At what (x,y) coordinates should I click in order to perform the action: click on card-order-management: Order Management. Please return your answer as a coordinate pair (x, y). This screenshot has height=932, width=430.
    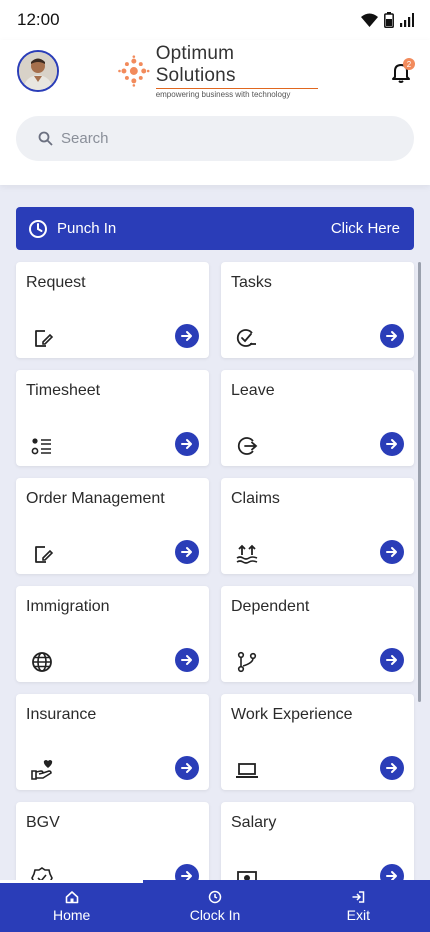
    Looking at the image, I should click on (112, 526).